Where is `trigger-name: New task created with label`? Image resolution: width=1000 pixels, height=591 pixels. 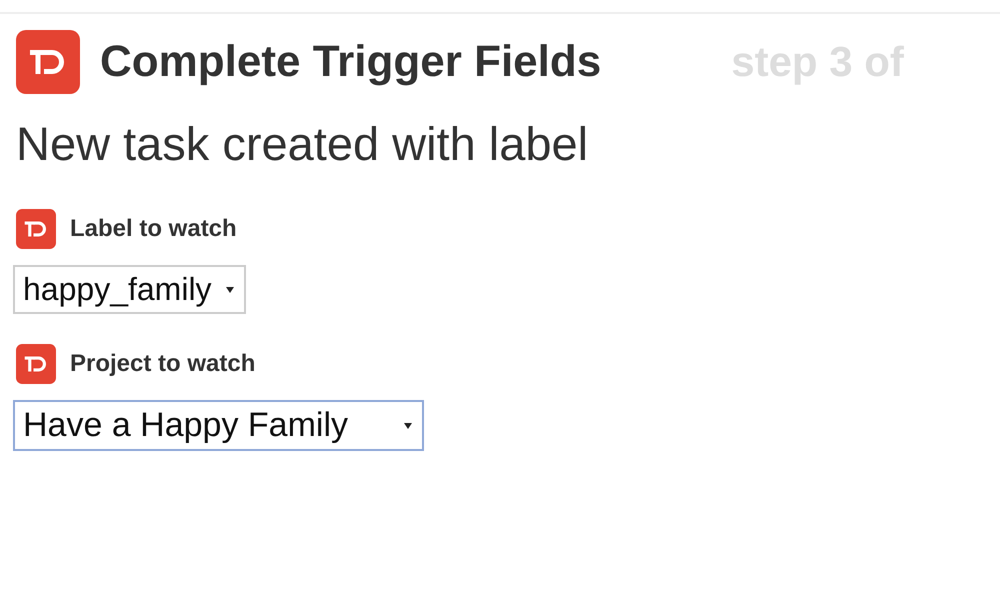
trigger-name: New task created with label is located at coordinates (303, 143).